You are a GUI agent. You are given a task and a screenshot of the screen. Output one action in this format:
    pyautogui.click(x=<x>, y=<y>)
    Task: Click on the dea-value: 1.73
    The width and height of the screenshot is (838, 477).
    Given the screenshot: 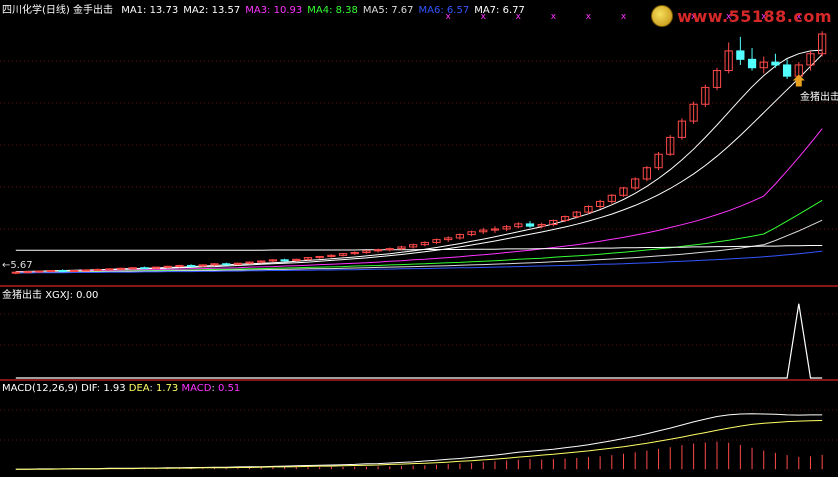 What is the action you would take?
    pyautogui.click(x=167, y=388)
    